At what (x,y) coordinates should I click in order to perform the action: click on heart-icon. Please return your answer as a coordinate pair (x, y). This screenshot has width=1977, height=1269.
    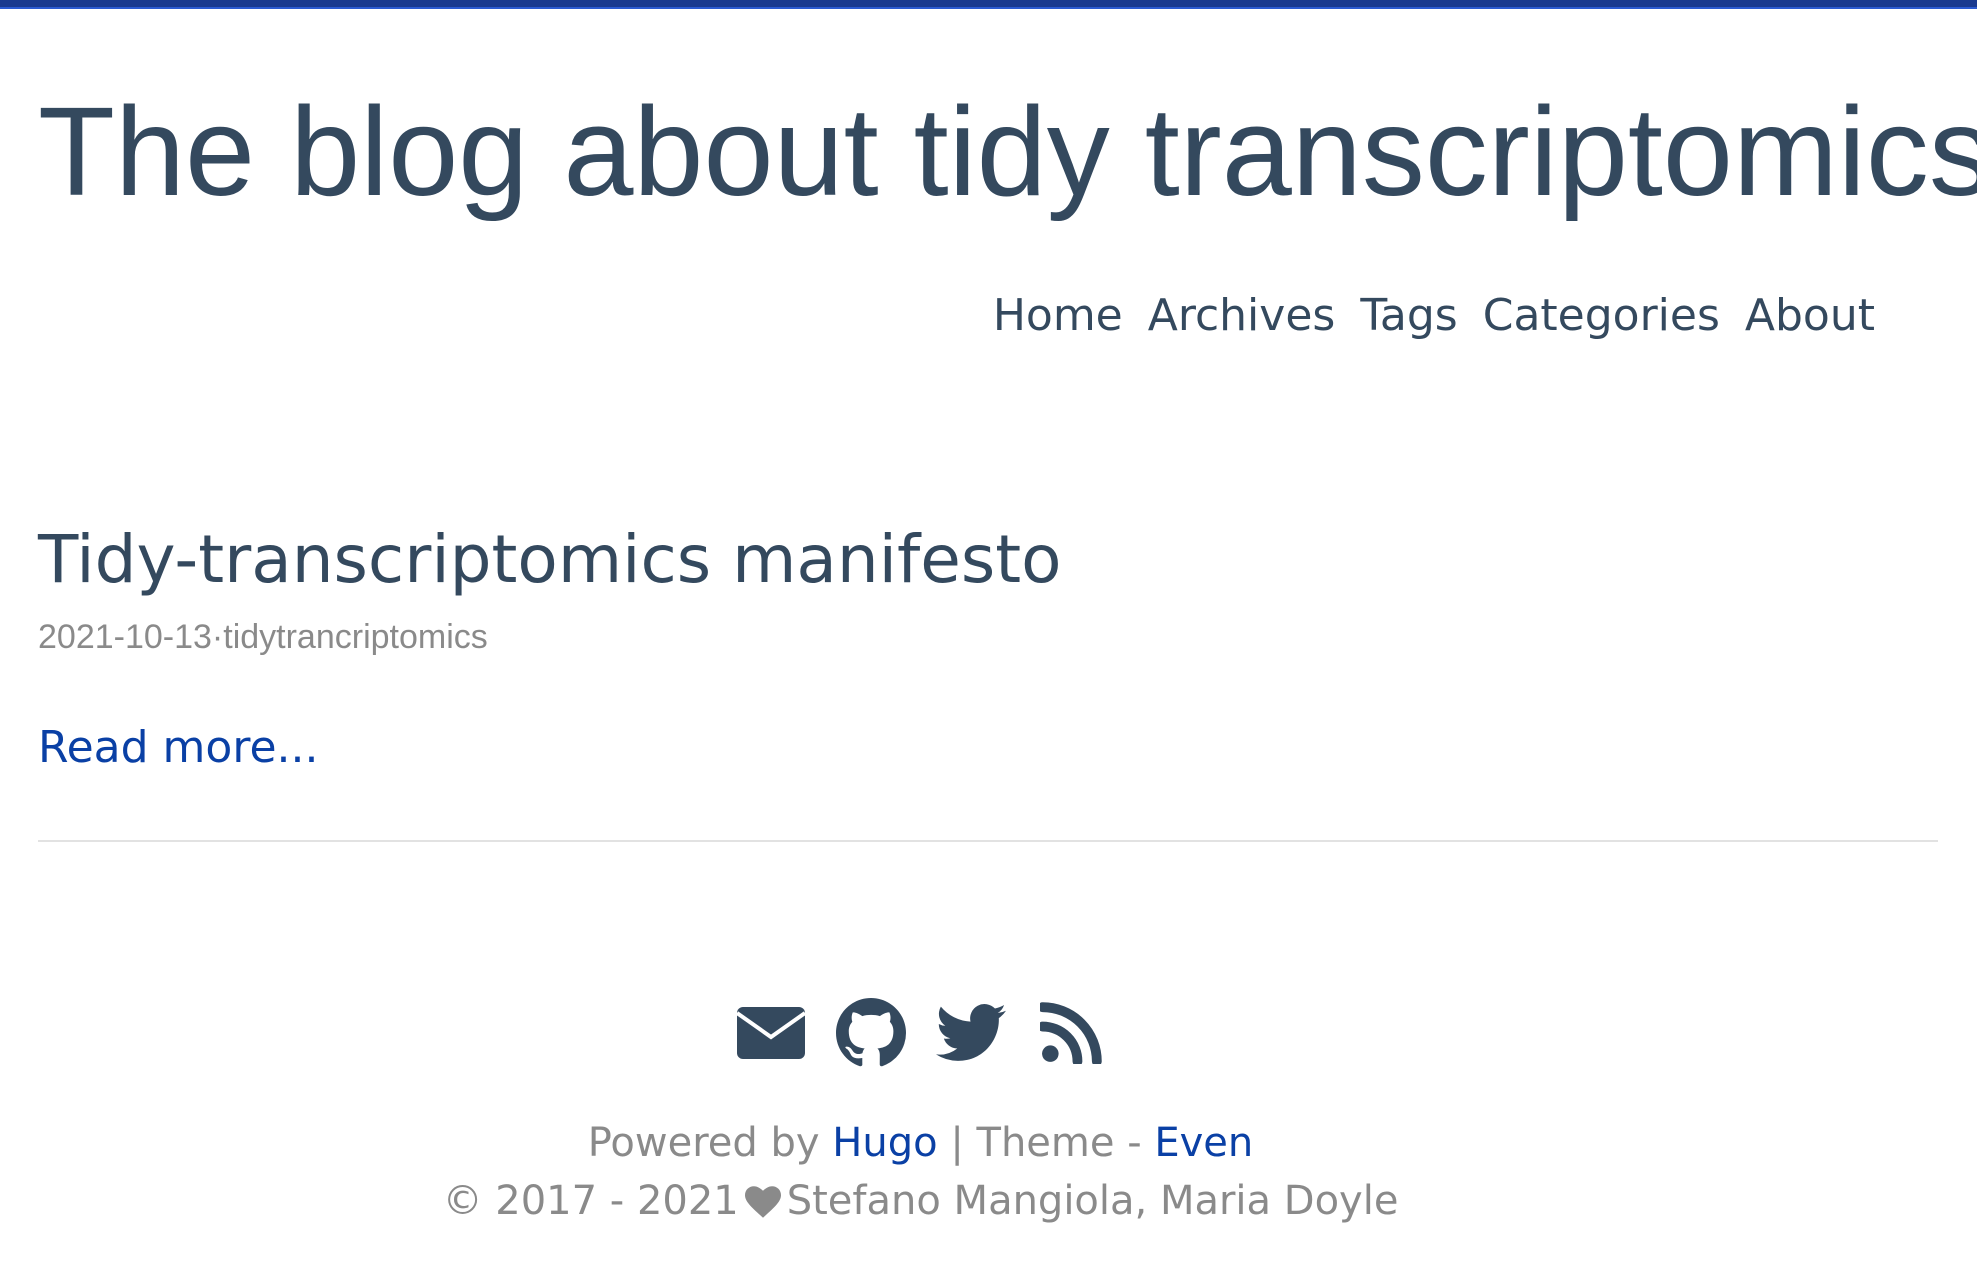
    Looking at the image, I should click on (762, 1205).